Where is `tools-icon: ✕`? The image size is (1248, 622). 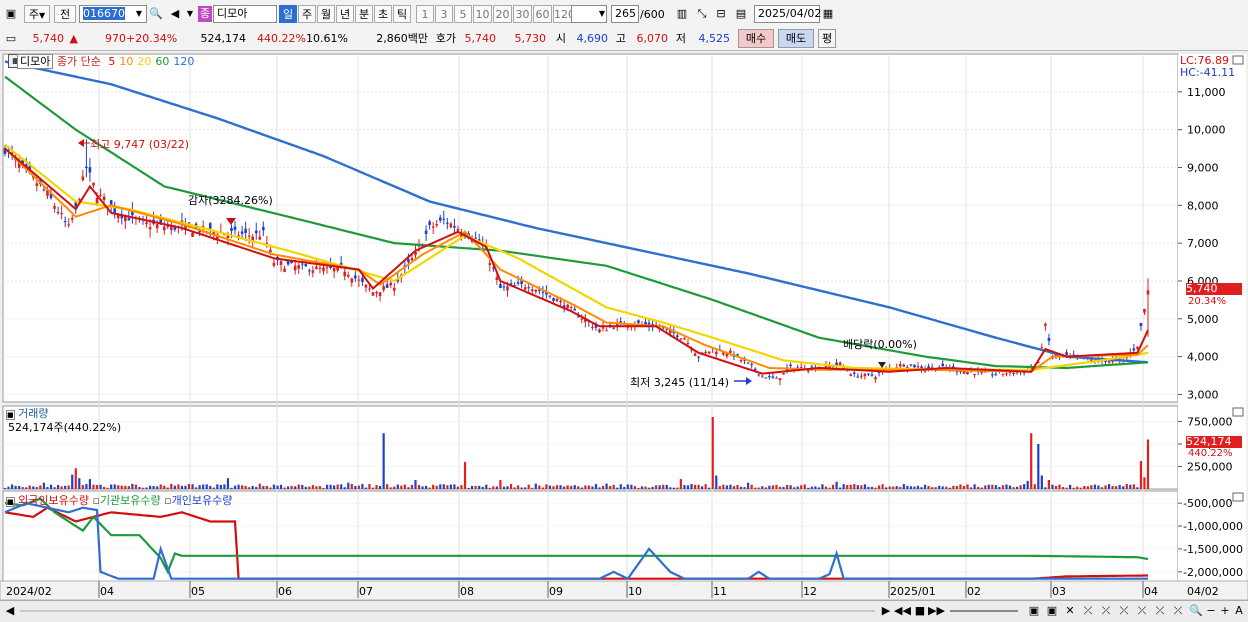
tools-icon: ✕ is located at coordinates (1070, 611).